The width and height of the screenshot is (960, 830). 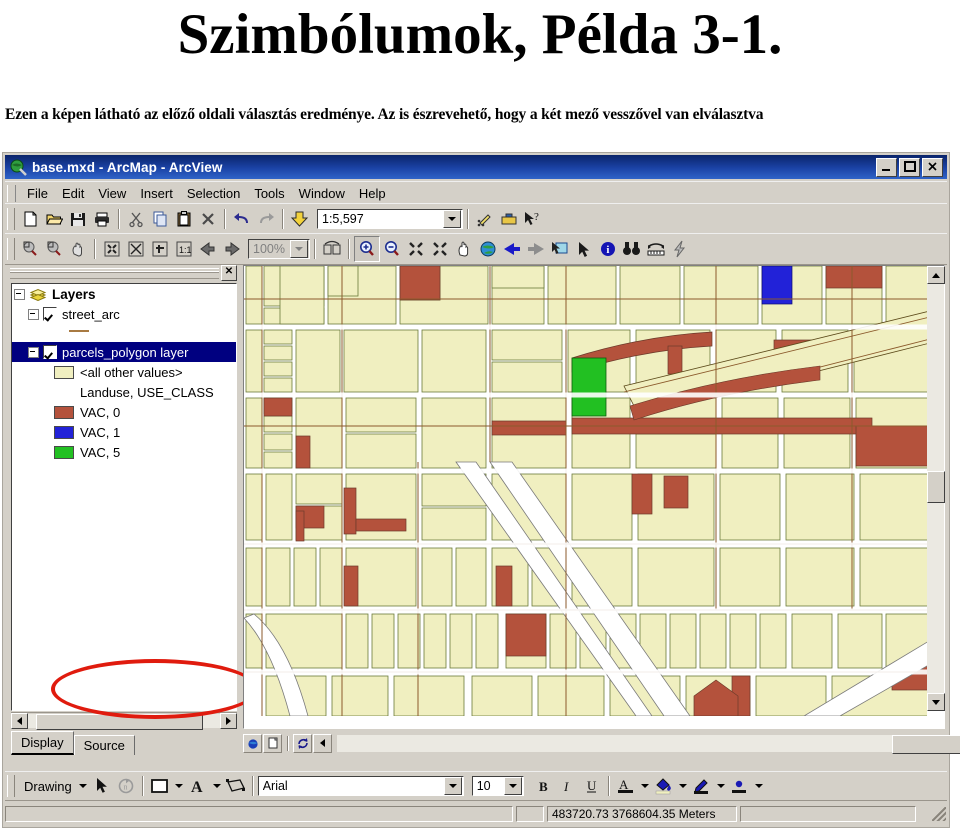 I want to click on legend-heading: Landuse, USE_CLASS, so click(x=124, y=392).